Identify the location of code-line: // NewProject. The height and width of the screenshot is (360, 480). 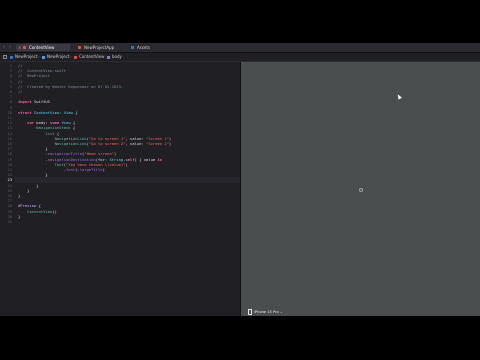
(34, 76).